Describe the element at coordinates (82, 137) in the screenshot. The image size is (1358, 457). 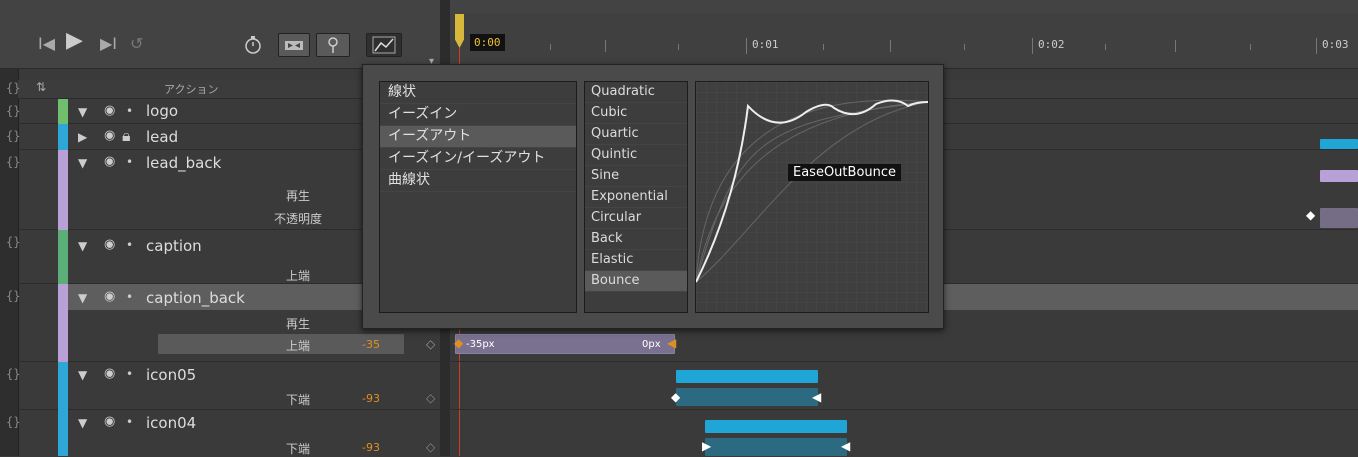
I see `collapse-triangle-icon: ▶` at that location.